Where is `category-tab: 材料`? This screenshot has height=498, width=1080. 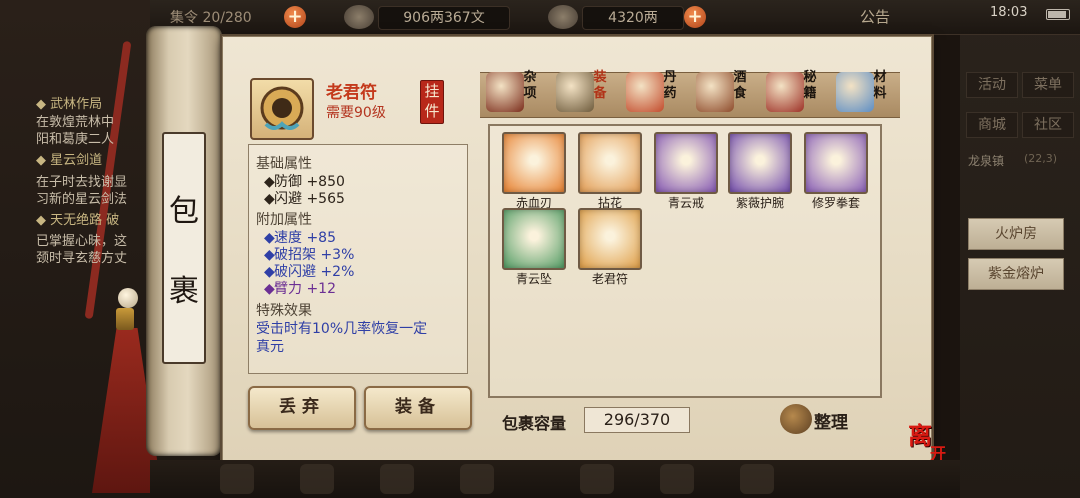 category-tab: 材料 is located at coordinates (865, 94).